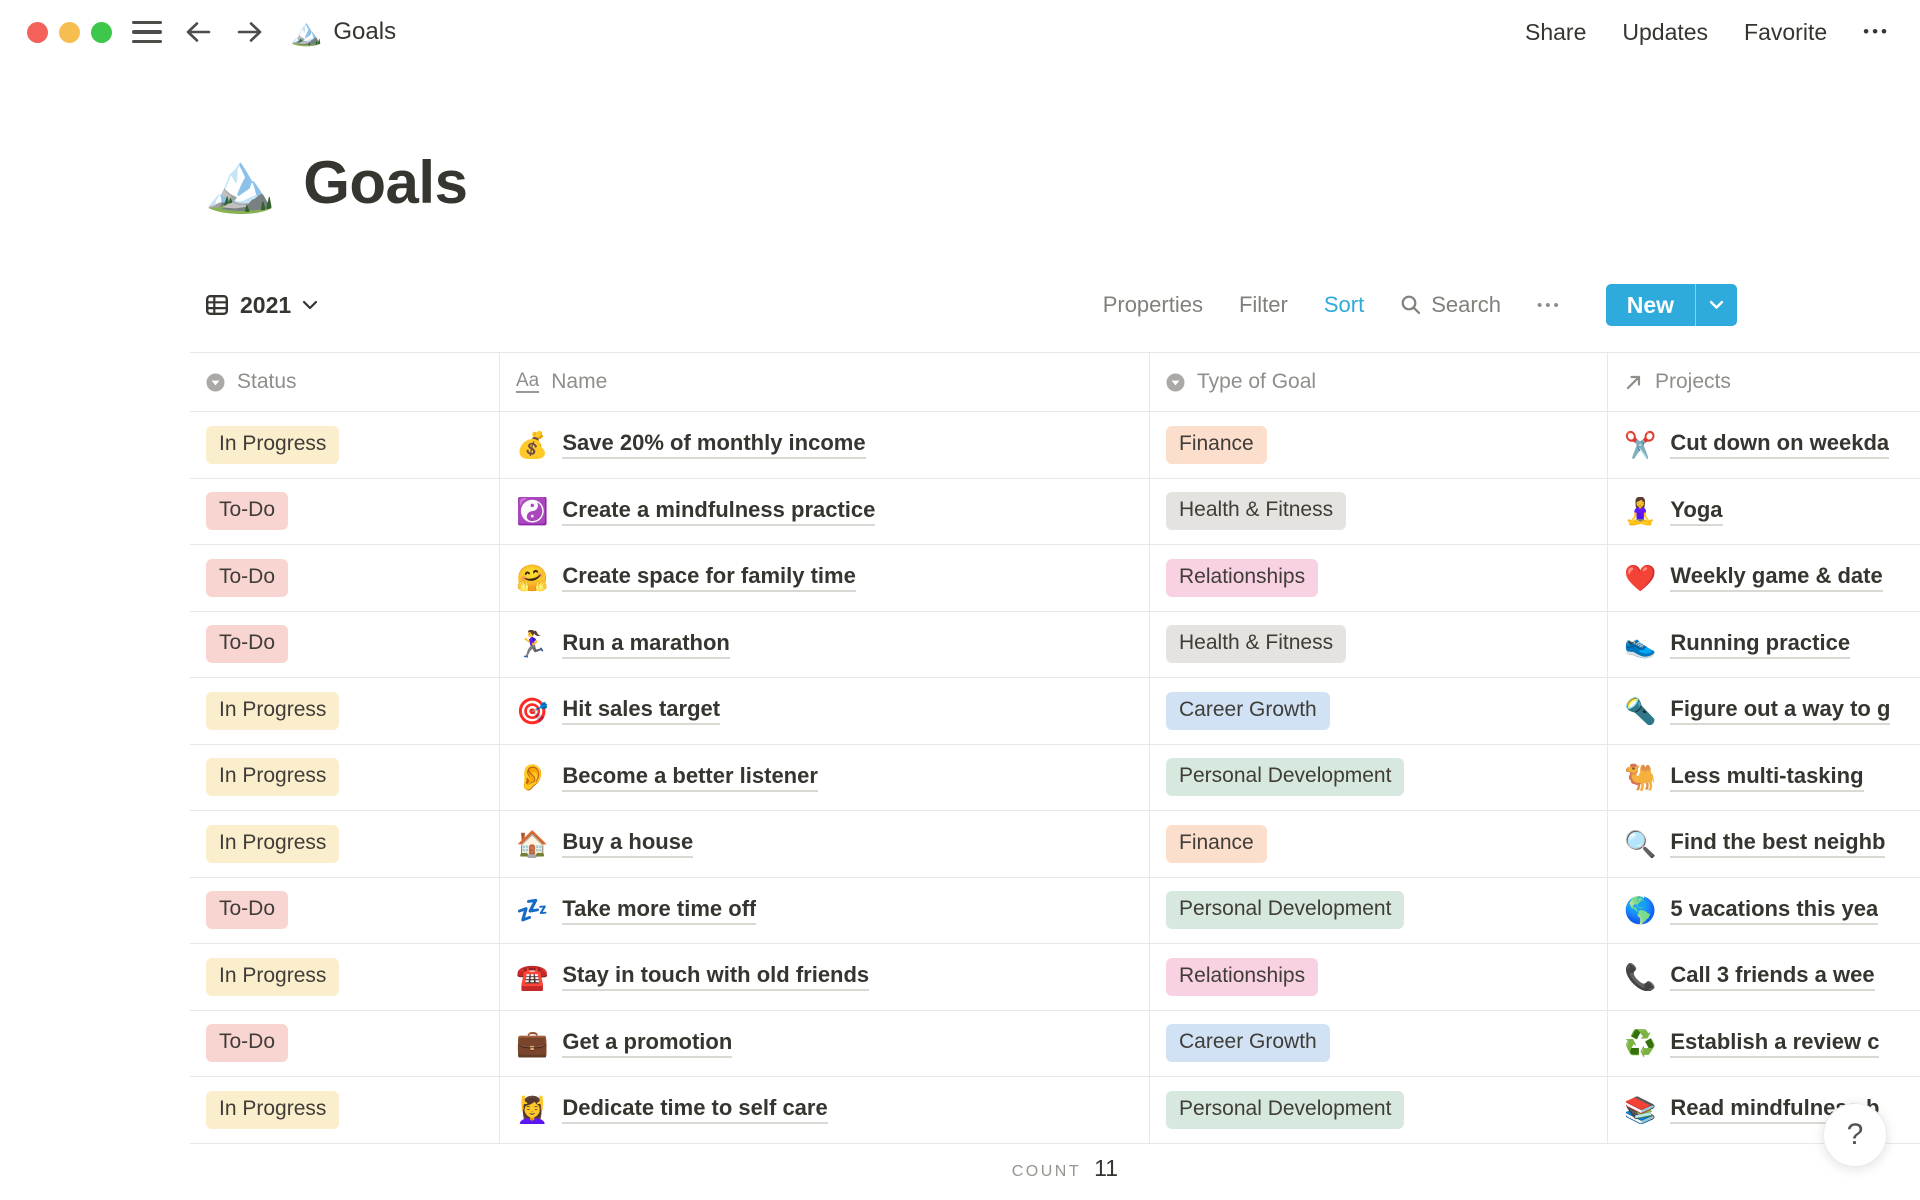 The image size is (1920, 1200). Describe the element at coordinates (825, 382) in the screenshot. I see `column-header-name: Aa Name` at that location.